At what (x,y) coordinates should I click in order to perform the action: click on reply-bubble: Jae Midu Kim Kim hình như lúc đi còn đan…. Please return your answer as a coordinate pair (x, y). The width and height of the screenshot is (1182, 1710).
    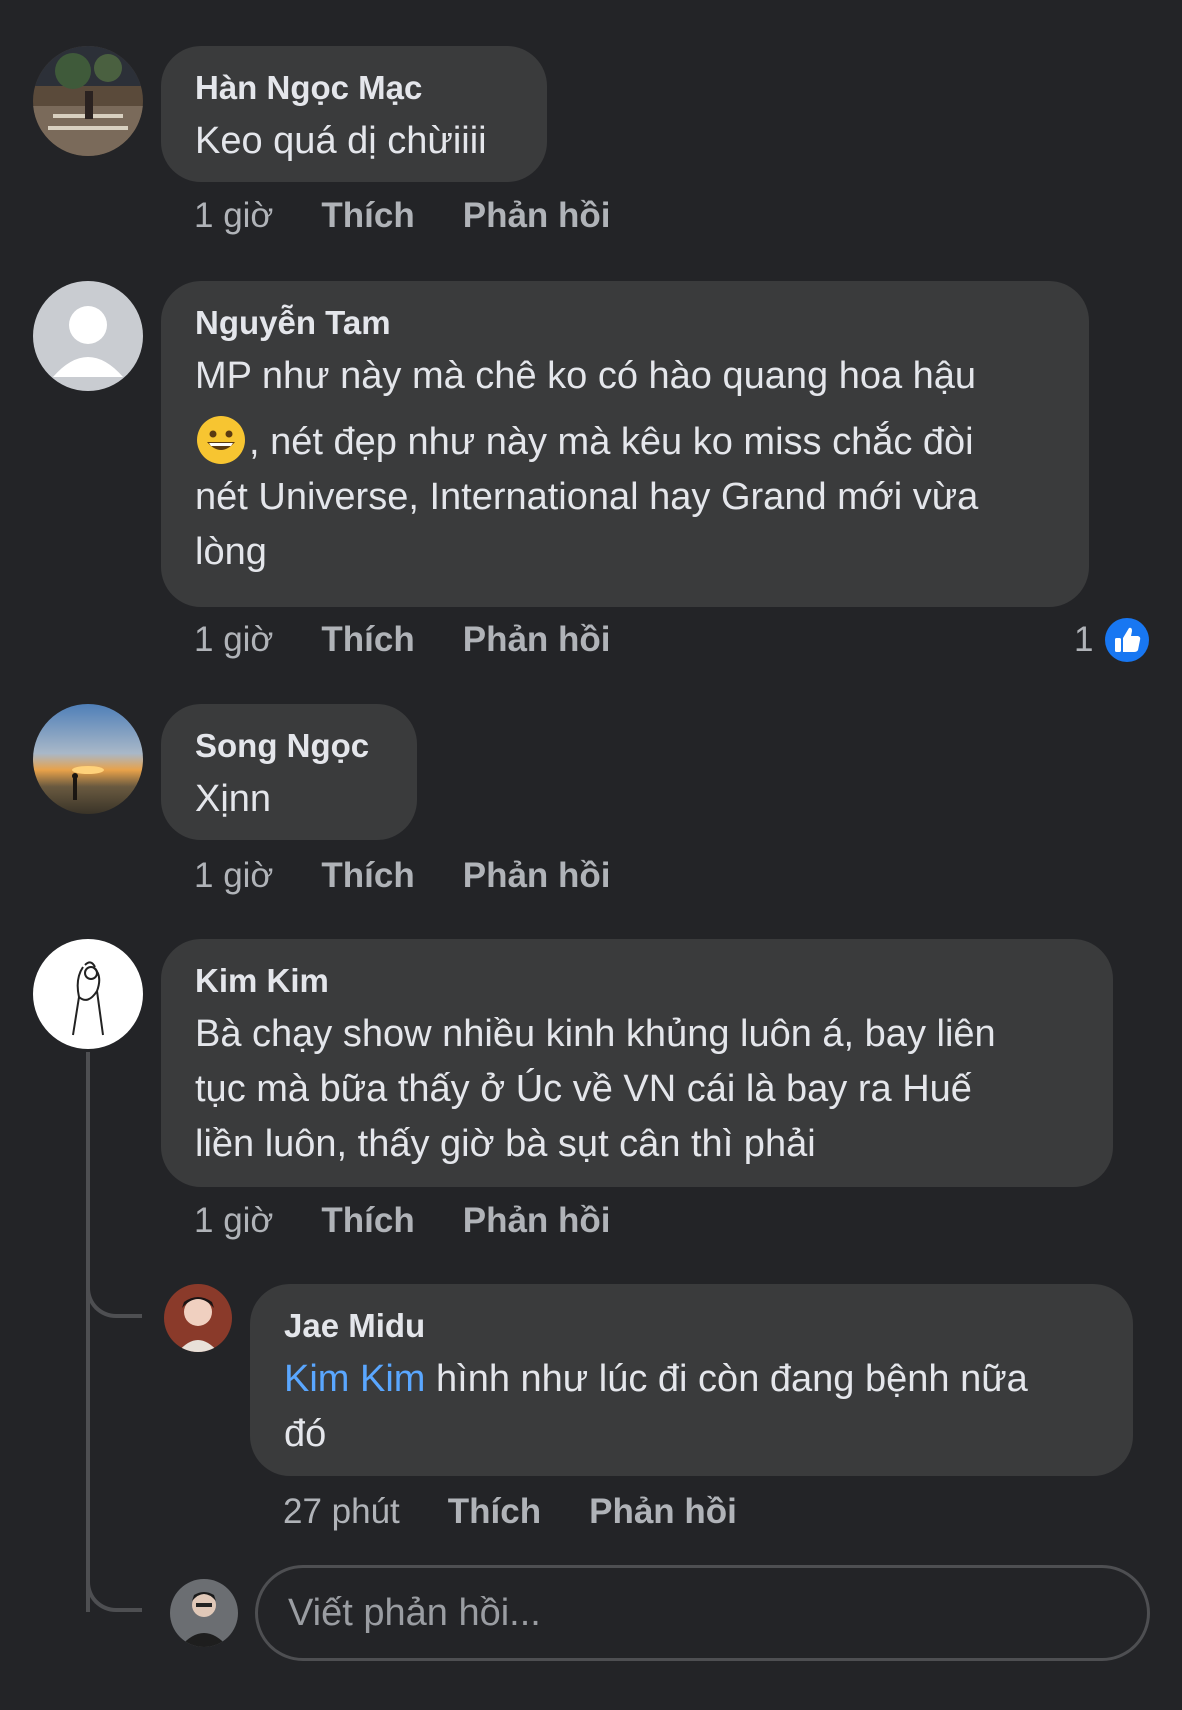
    Looking at the image, I should click on (691, 1380).